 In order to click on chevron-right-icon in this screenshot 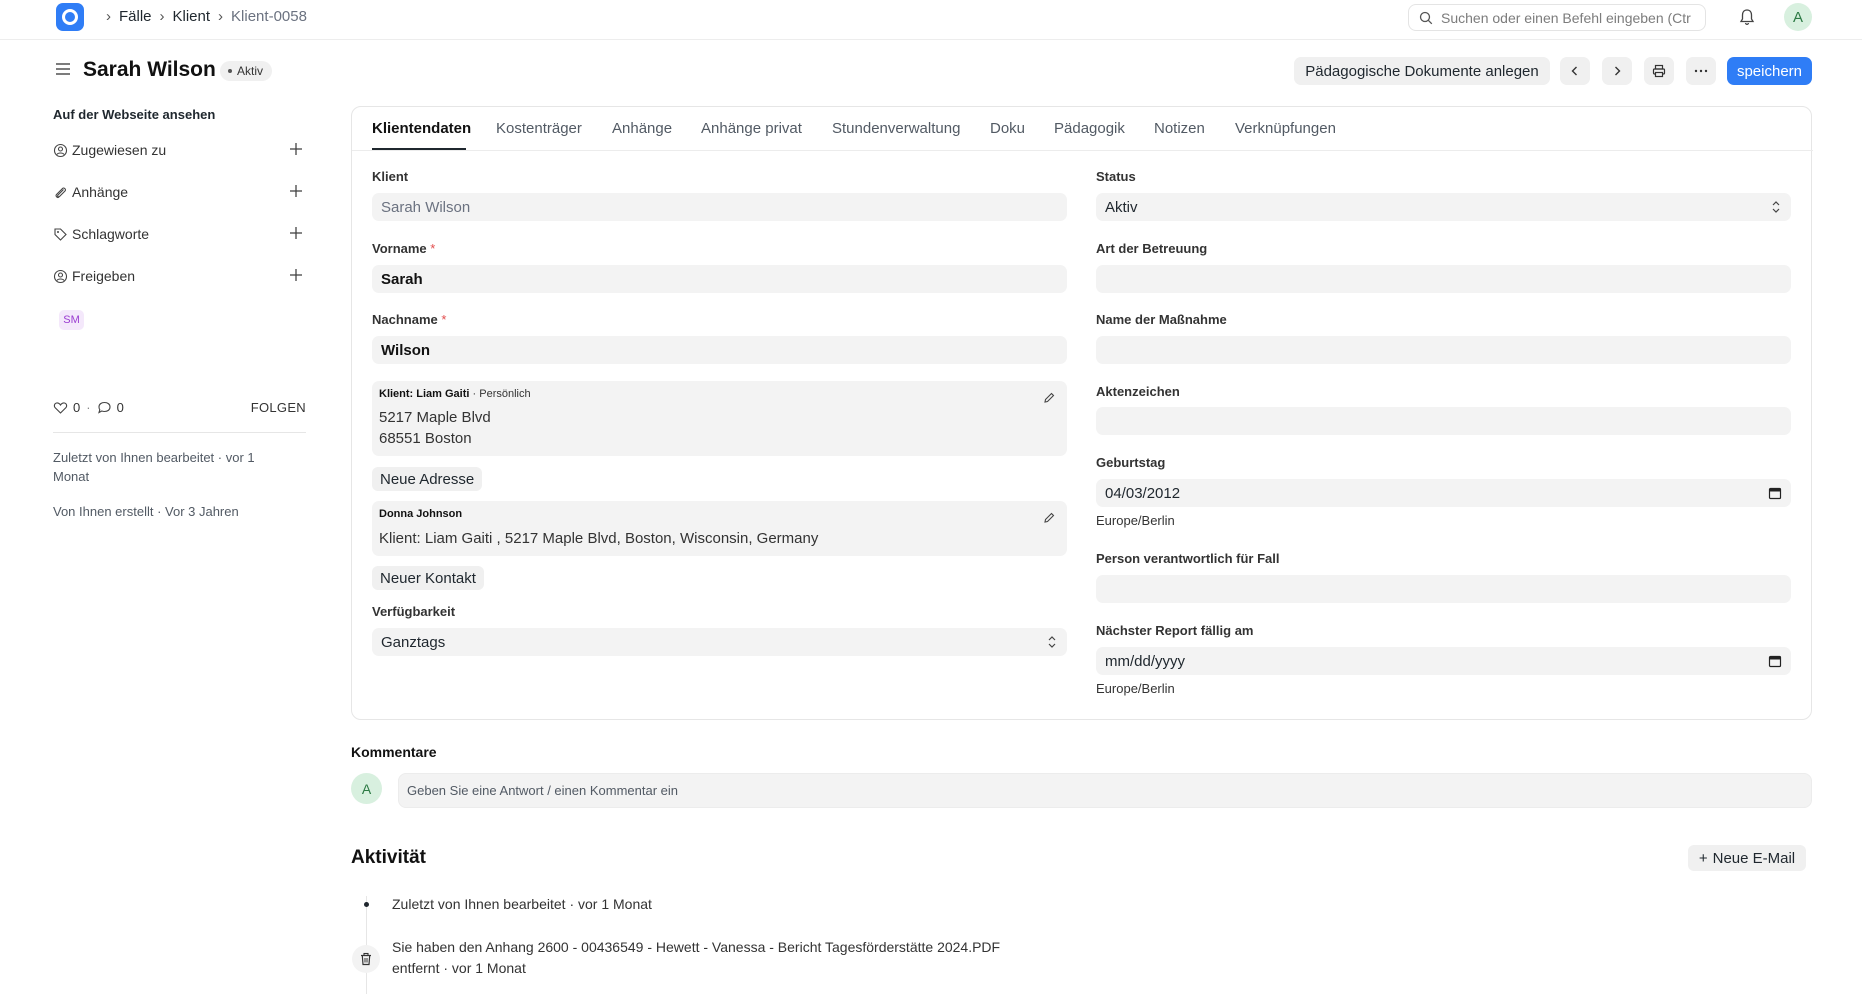, I will do `click(1618, 71)`.